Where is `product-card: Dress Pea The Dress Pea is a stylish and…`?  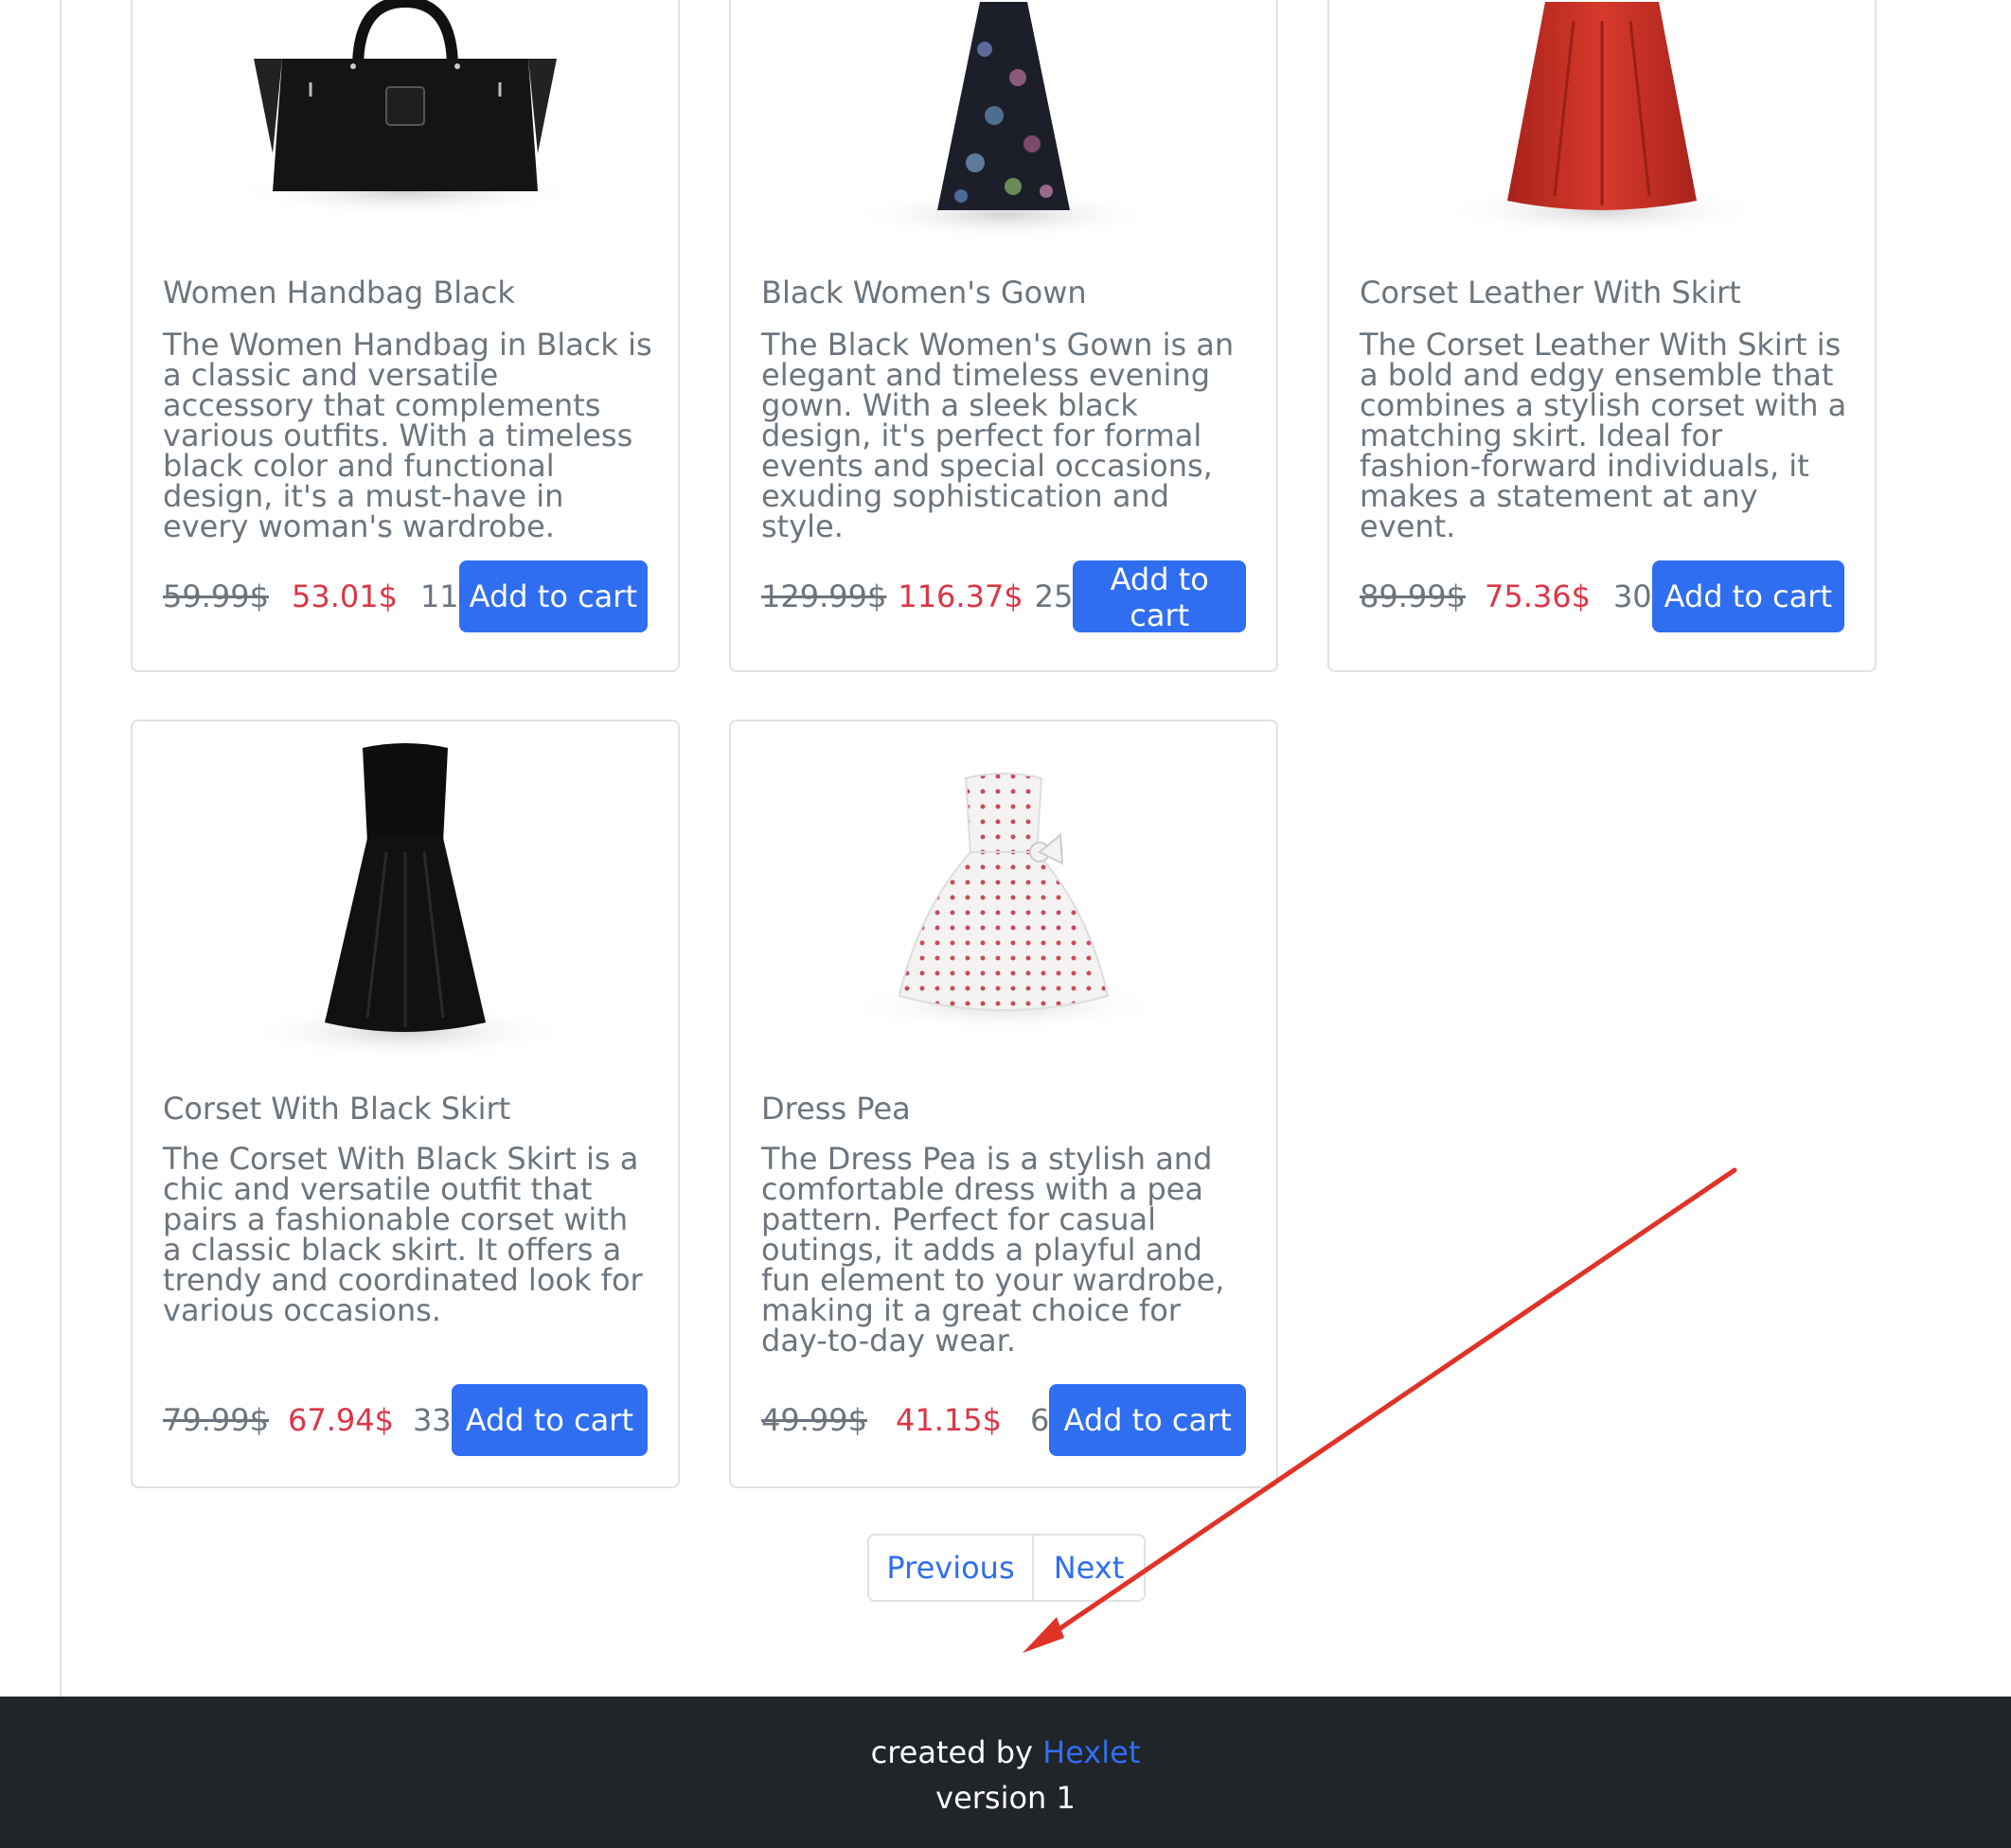
product-card: Dress Pea The Dress Pea is a stylish and… is located at coordinates (1003, 1104).